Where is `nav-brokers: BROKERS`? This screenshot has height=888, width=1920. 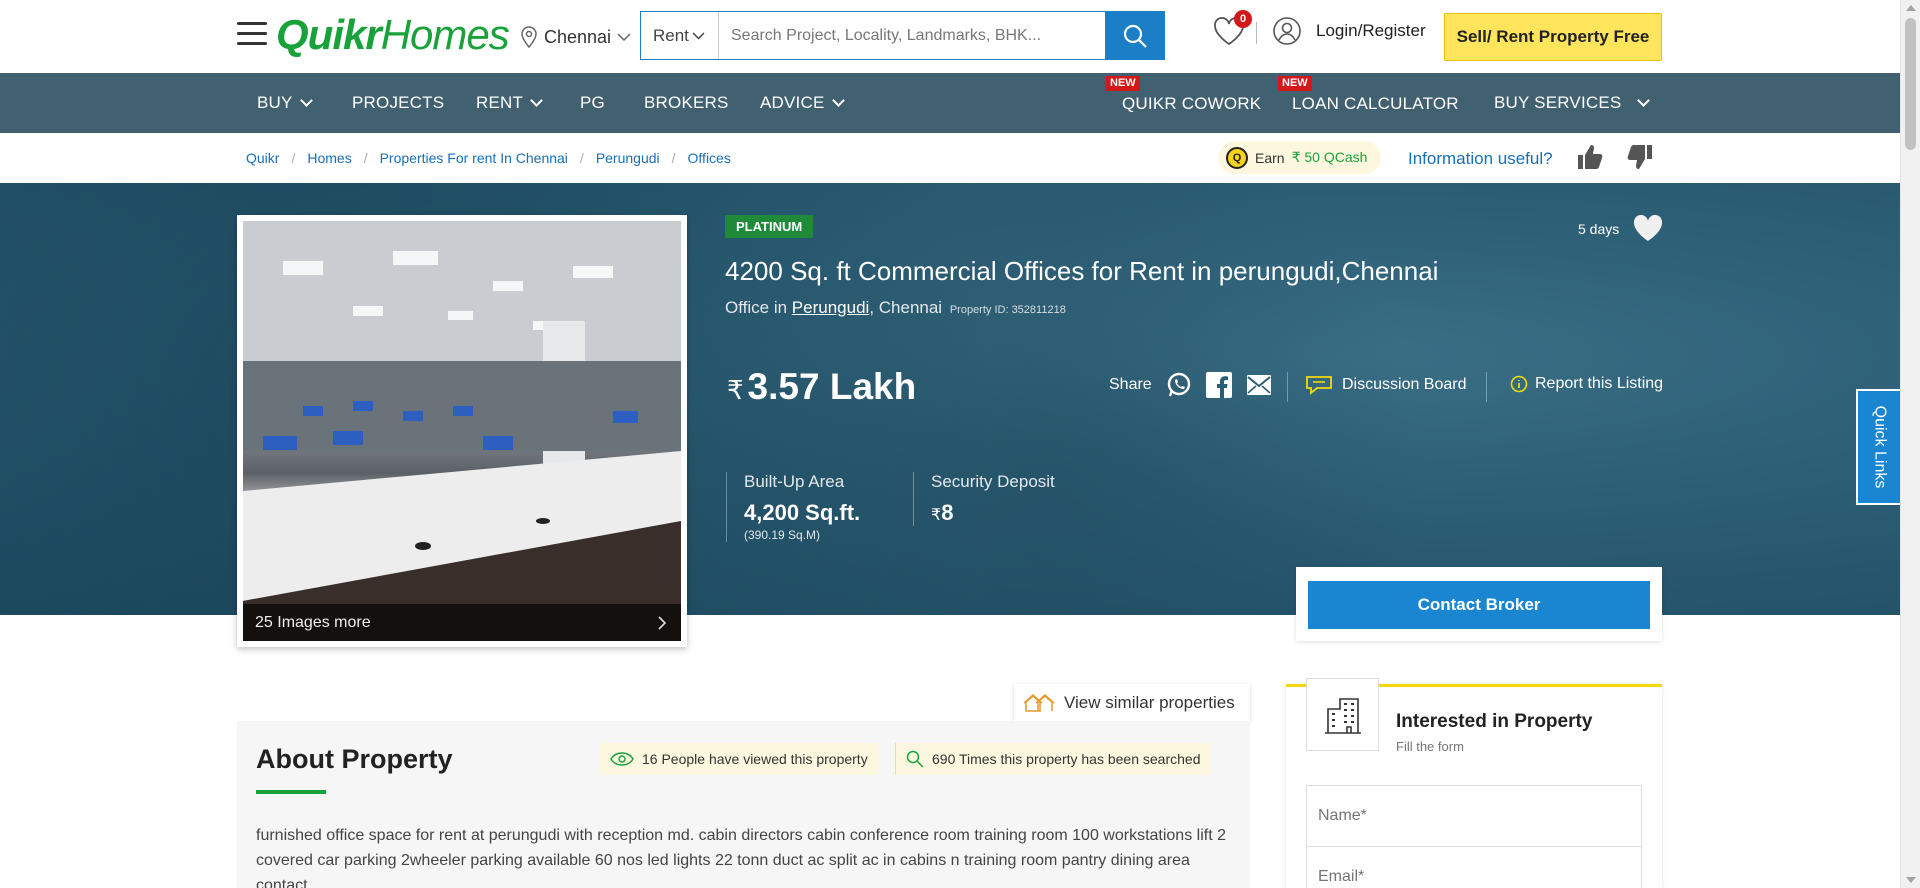
nav-brokers: BROKERS is located at coordinates (686, 103).